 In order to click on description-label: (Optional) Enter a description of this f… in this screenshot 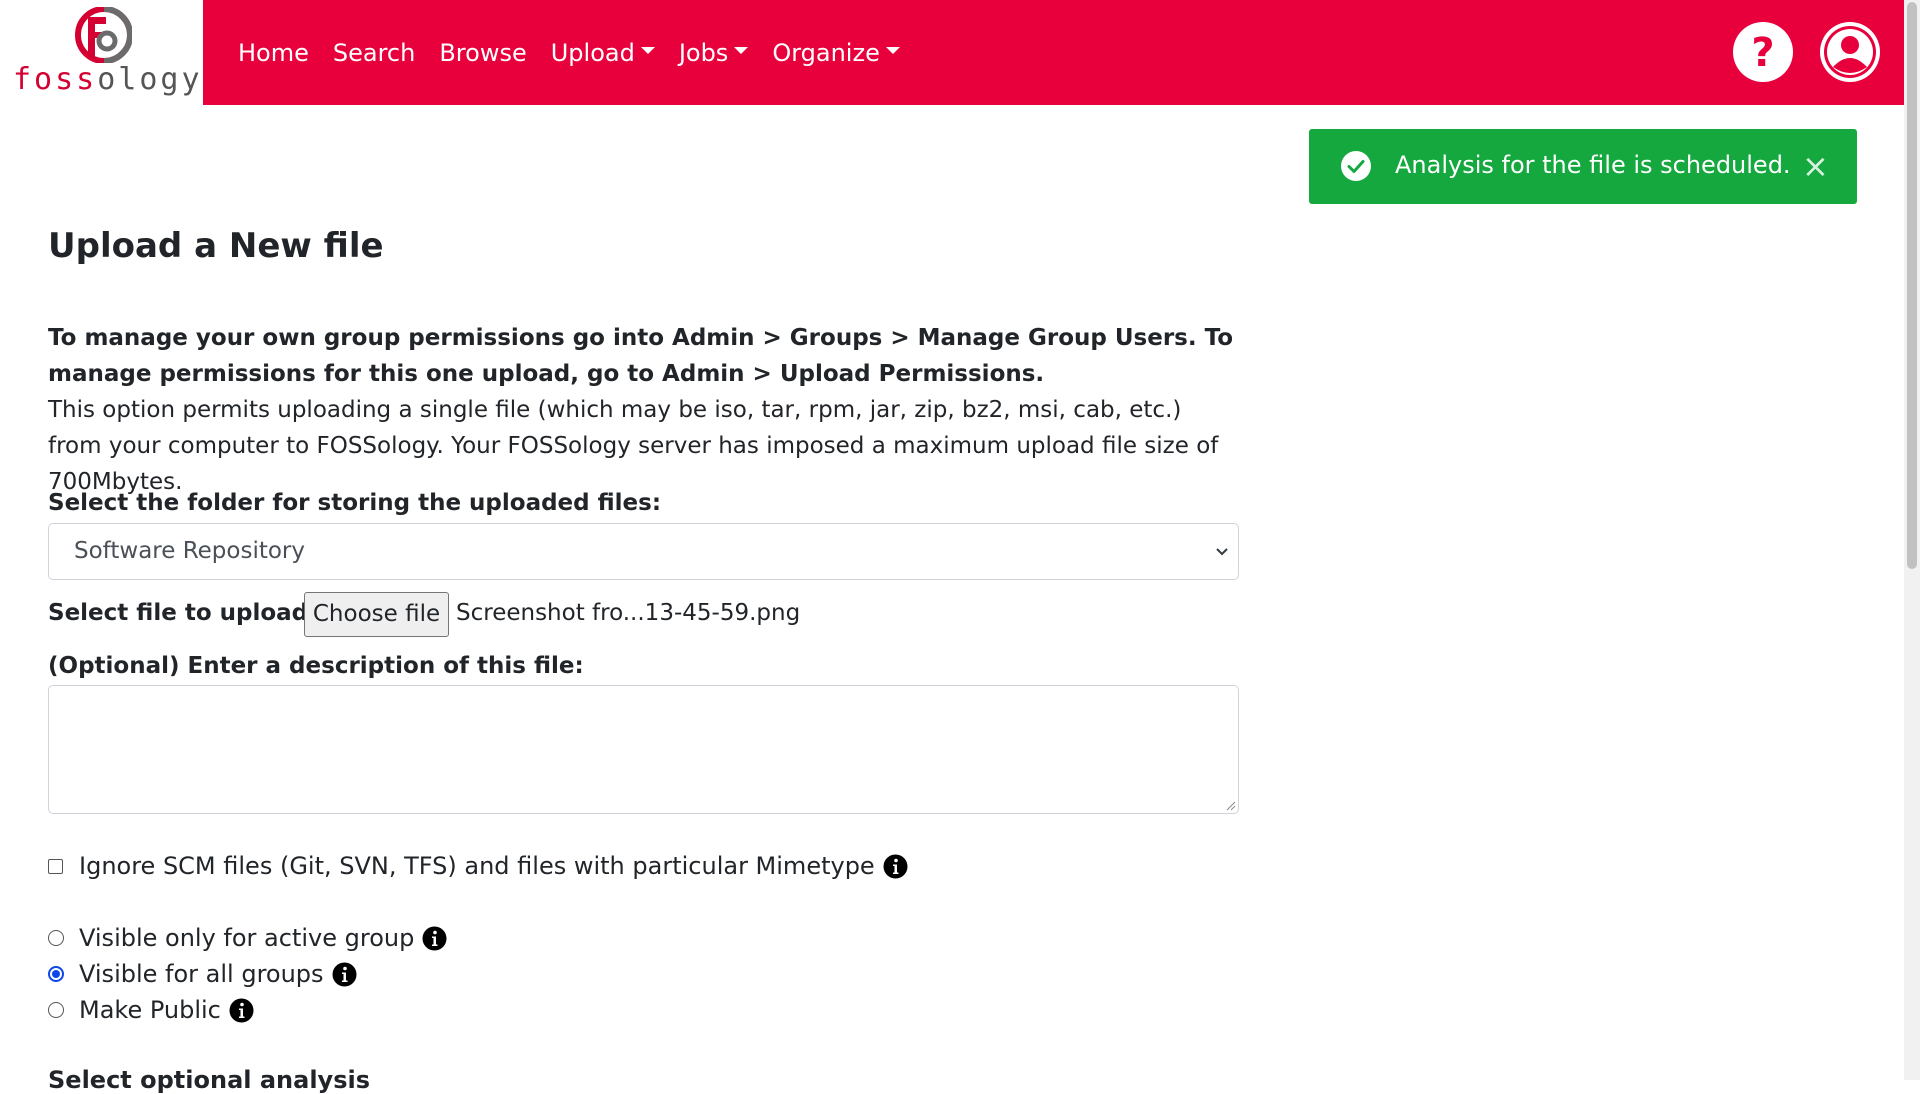, I will do `click(316, 666)`.